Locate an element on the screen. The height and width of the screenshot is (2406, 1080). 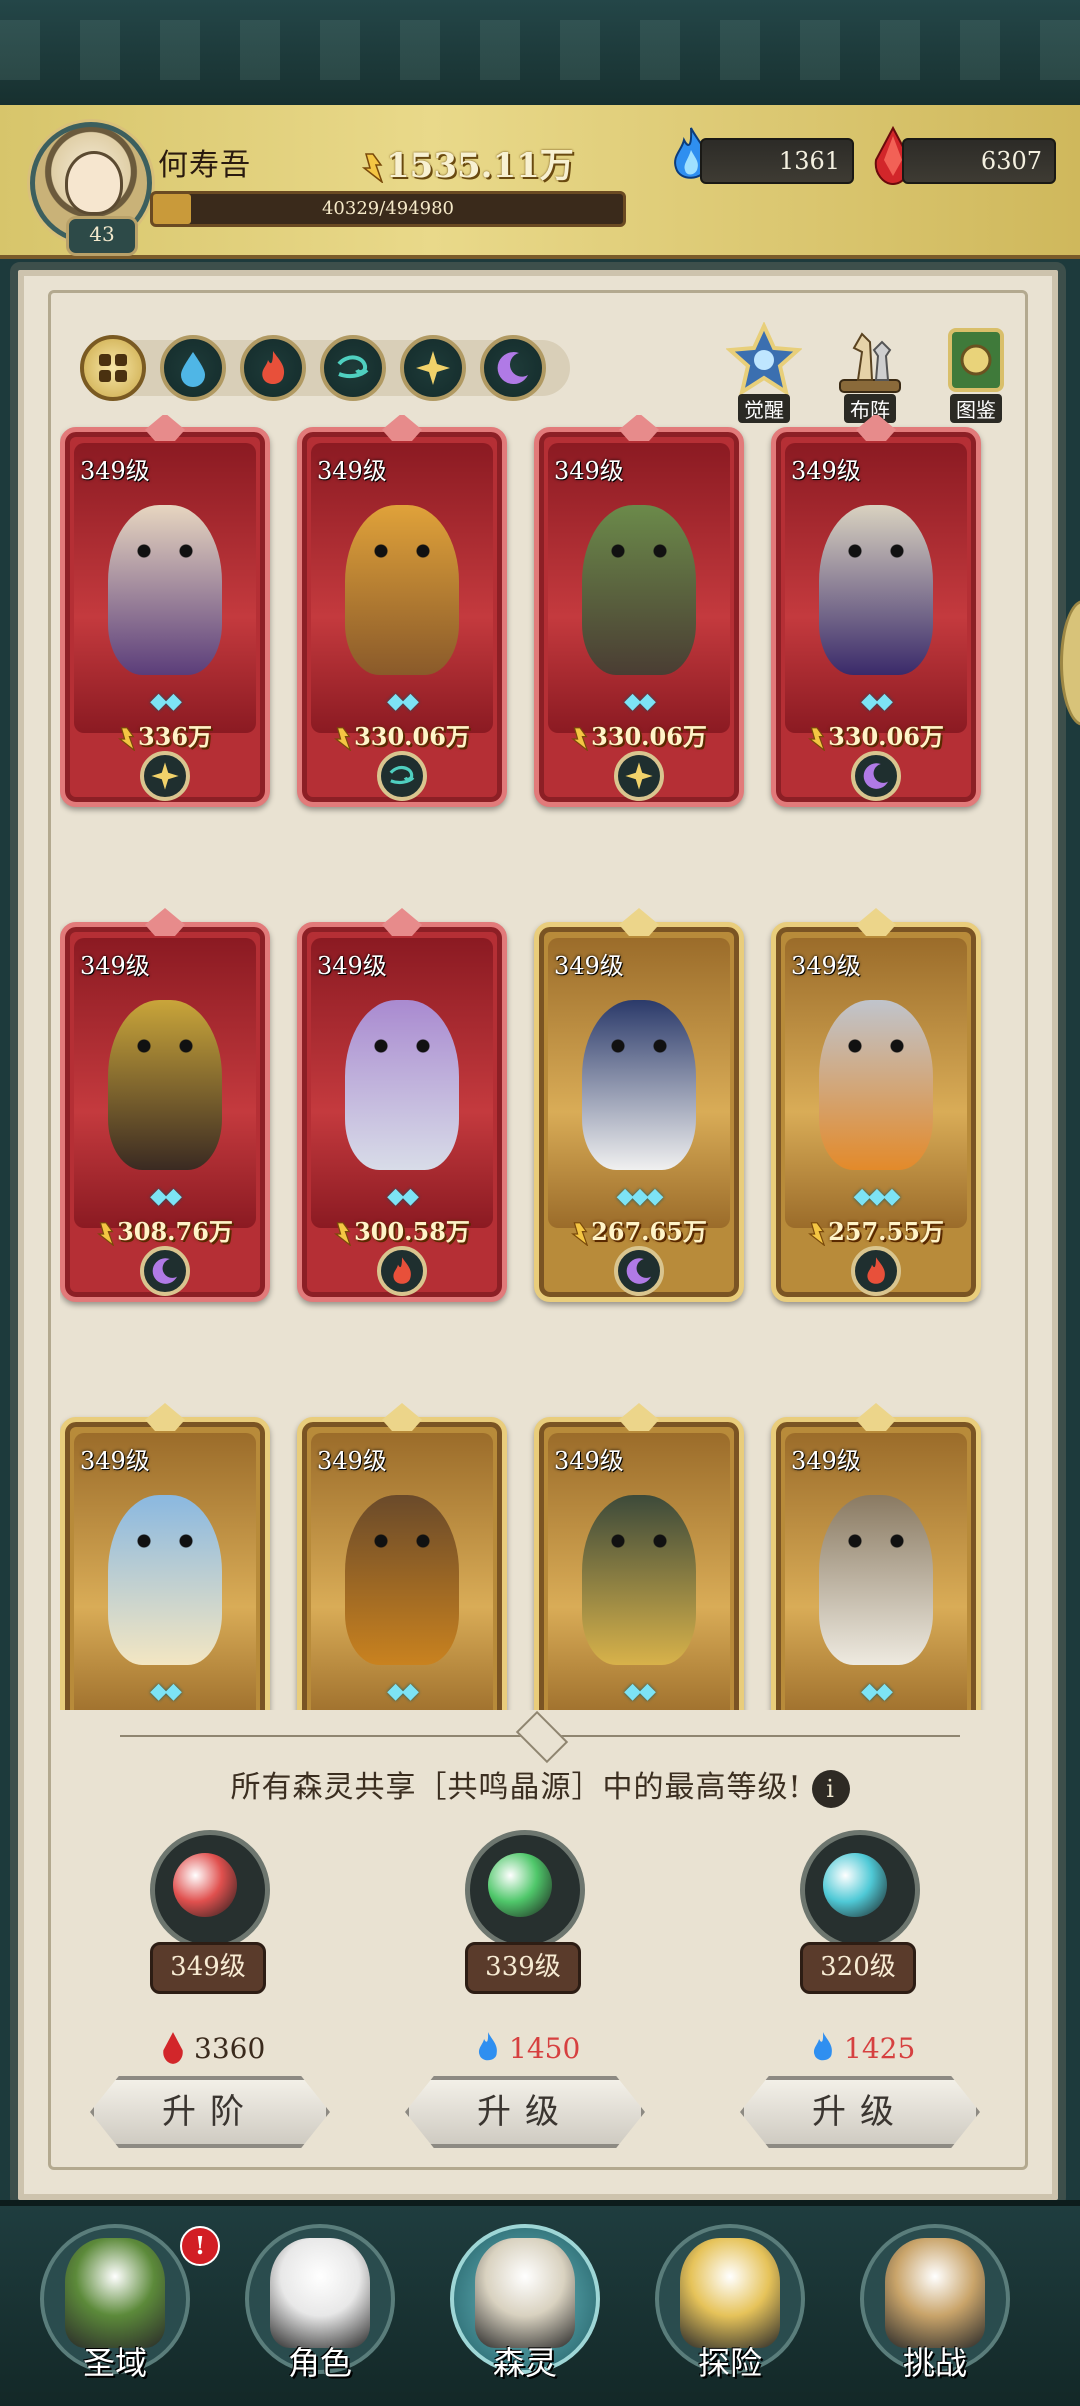
xp-bar: 40329/494980 is located at coordinates (388, 209).